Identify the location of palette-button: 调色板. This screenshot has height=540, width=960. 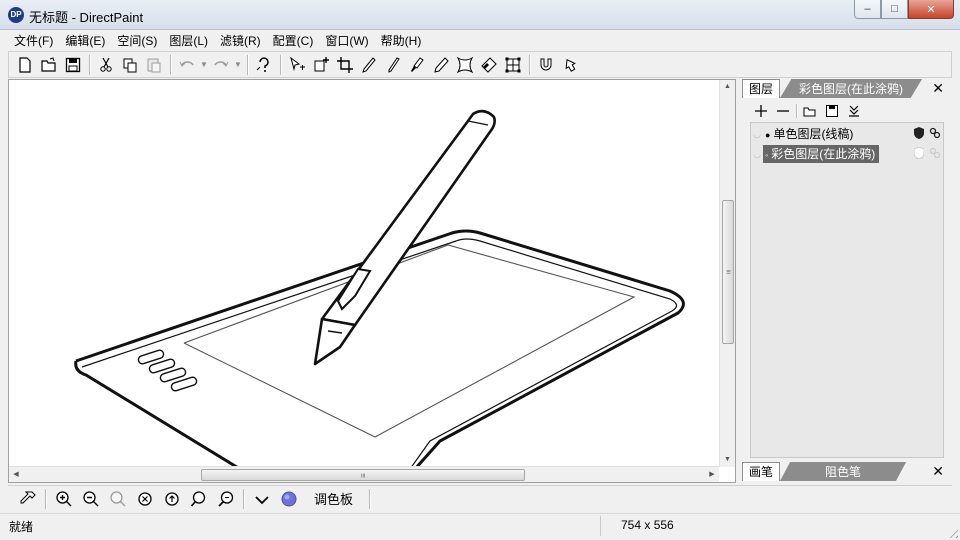
(333, 498).